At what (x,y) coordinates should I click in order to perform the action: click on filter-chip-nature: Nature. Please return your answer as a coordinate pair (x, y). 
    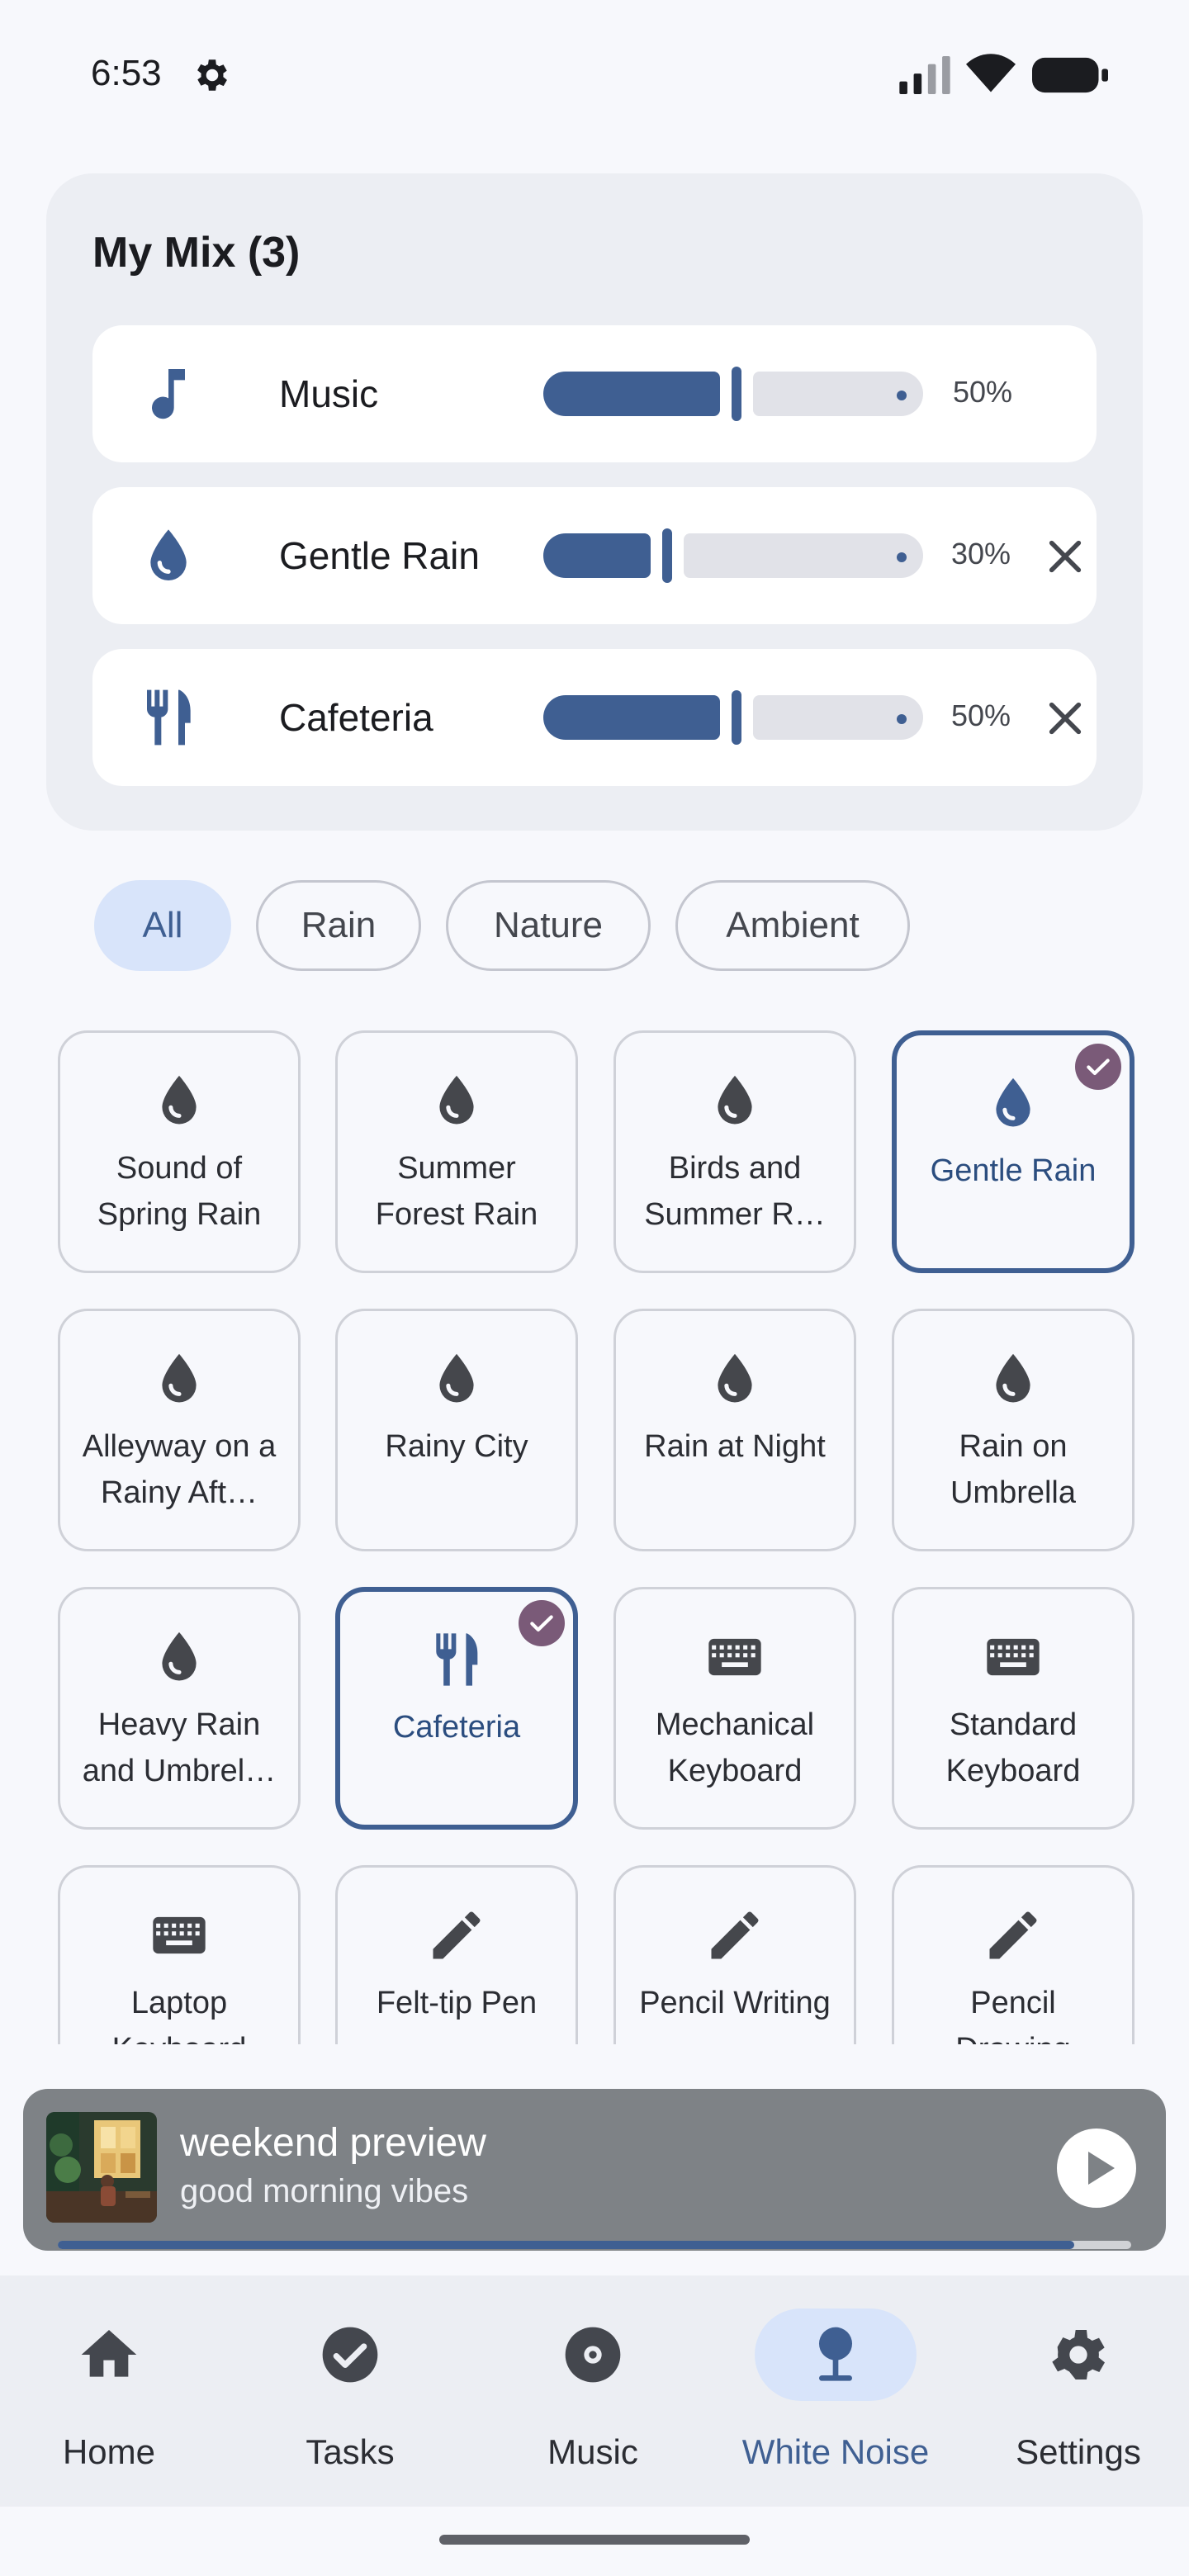
    Looking at the image, I should click on (548, 925).